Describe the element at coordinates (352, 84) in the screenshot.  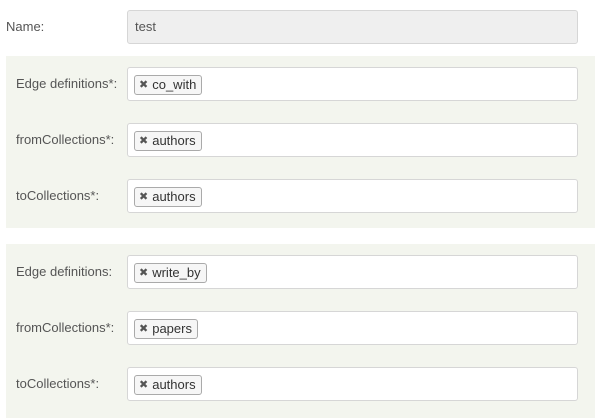
I see `edge-definitions-field: ✖ co_with` at that location.